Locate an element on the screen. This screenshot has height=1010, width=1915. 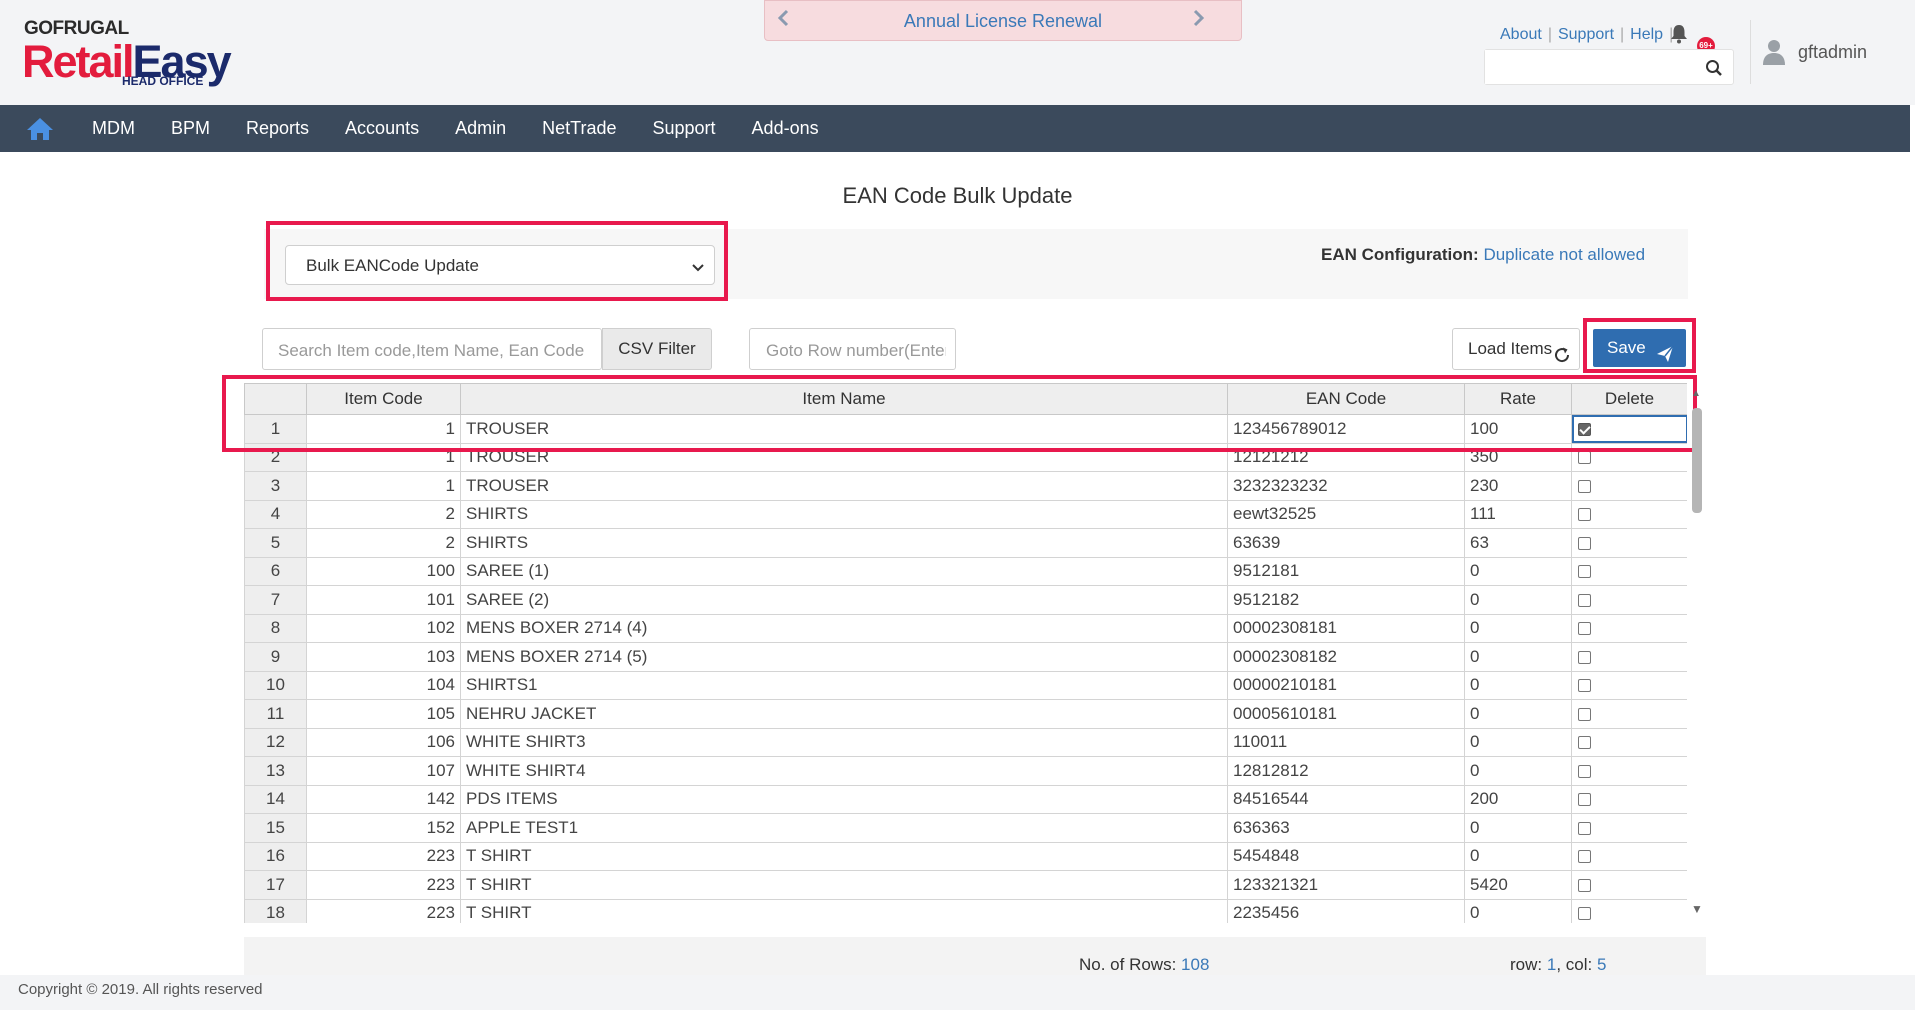
table-row: 13 107 WHITE SHIRT4 12812812 0 is located at coordinates (965, 771).